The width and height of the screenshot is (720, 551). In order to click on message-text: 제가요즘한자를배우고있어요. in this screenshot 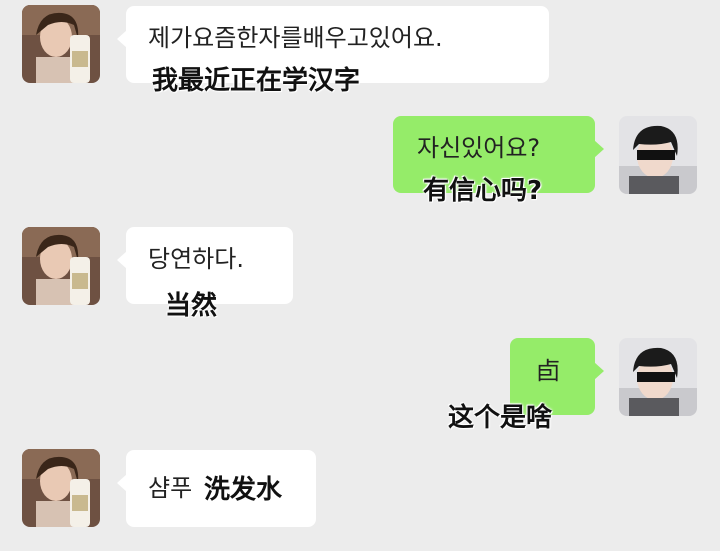, I will do `click(295, 38)`.